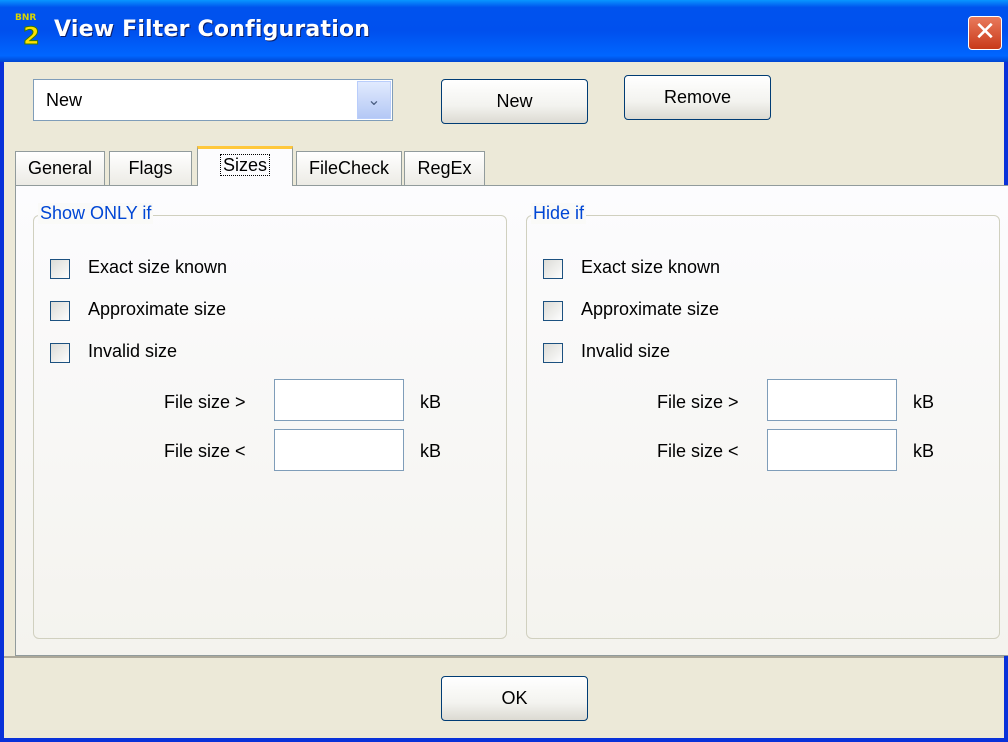 The height and width of the screenshot is (742, 1008). I want to click on filter-select: New ⌄, so click(213, 100).